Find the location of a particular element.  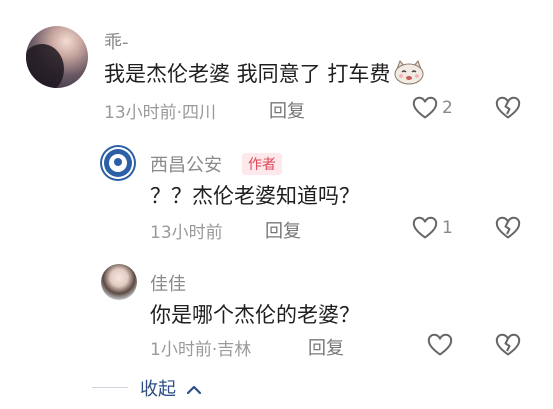

comment-text: 你是哪个杰伦的老婆？ is located at coordinates (255, 315).